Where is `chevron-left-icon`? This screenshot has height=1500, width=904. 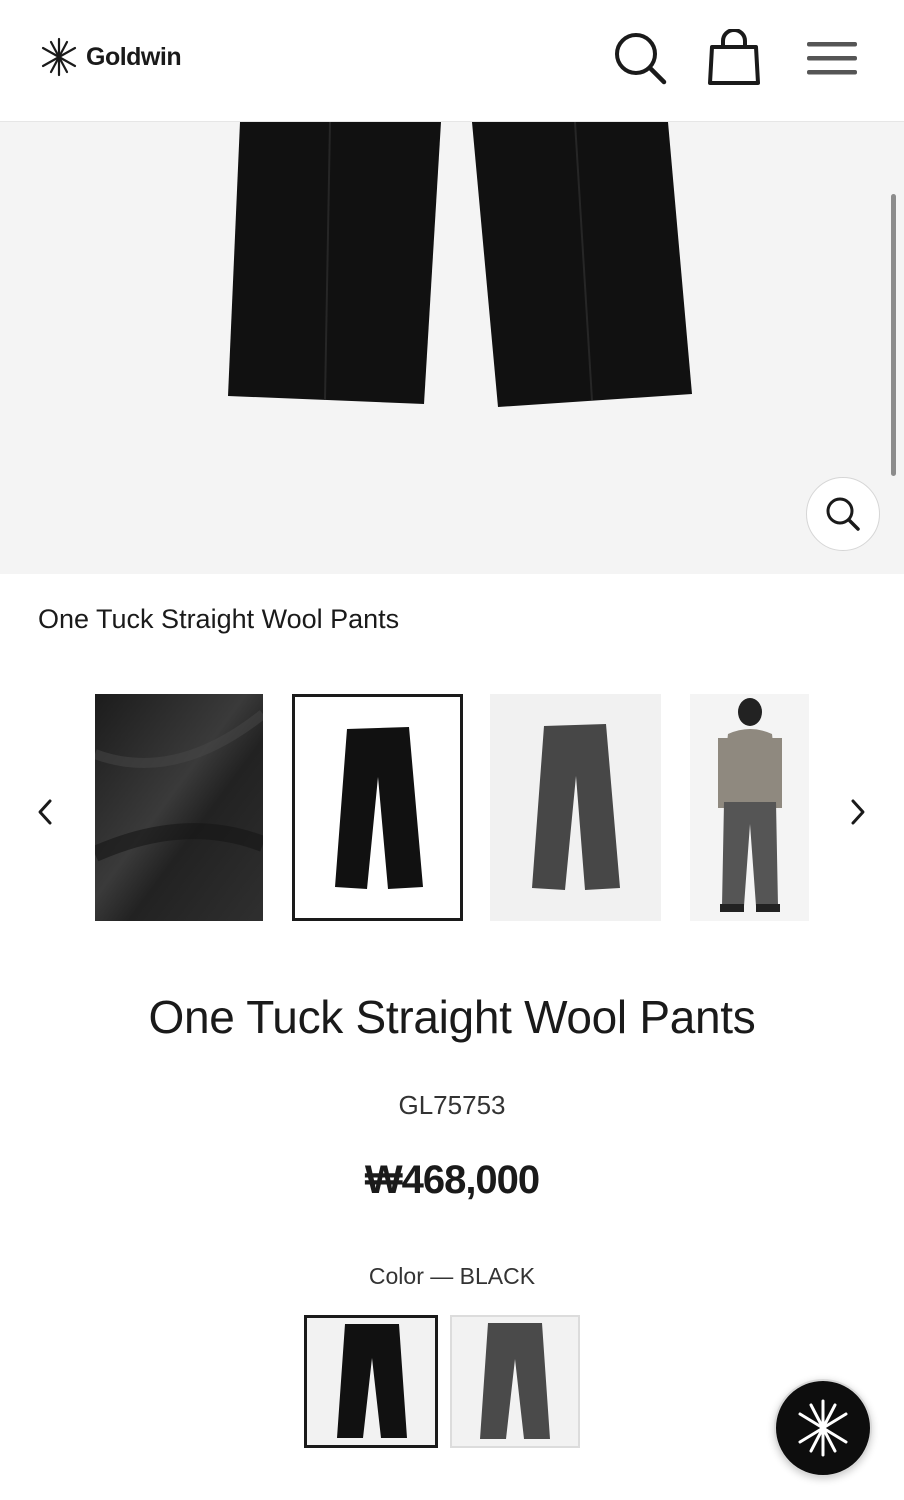 chevron-left-icon is located at coordinates (45, 812).